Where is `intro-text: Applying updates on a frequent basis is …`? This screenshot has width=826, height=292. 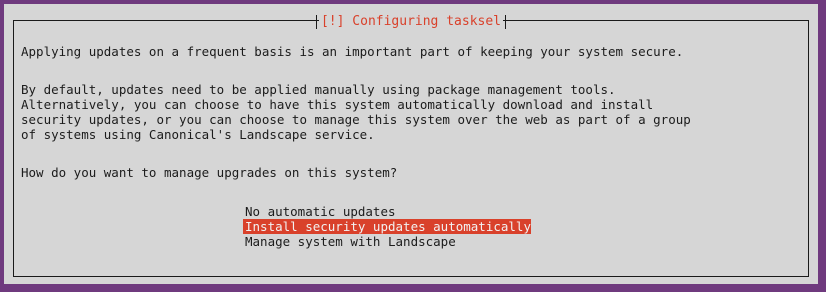
intro-text: Applying updates on a frequent basis is … is located at coordinates (352, 51).